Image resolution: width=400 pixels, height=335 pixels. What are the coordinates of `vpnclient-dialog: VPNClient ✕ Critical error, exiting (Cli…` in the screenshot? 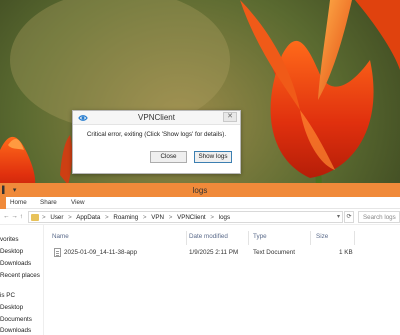 It's located at (156, 142).